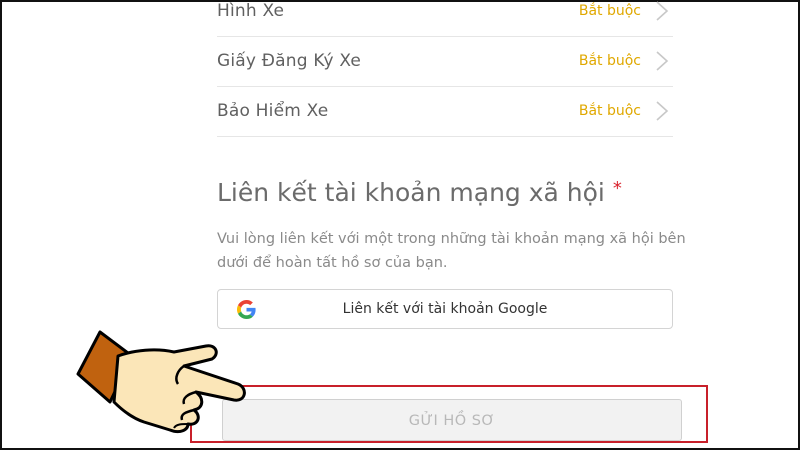 The image size is (800, 450). Describe the element at coordinates (445, 111) in the screenshot. I see `document-row-vehicle-insurance: Bảo Hiểm Xe Bắt buộc` at that location.